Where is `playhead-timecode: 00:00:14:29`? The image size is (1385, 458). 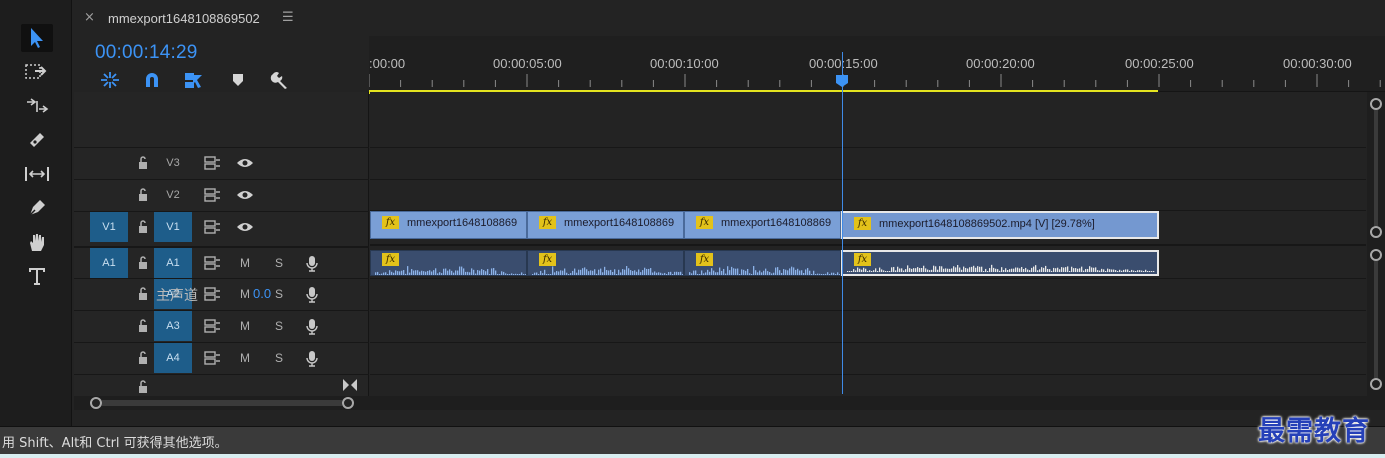 playhead-timecode: 00:00:14:29 is located at coordinates (146, 53).